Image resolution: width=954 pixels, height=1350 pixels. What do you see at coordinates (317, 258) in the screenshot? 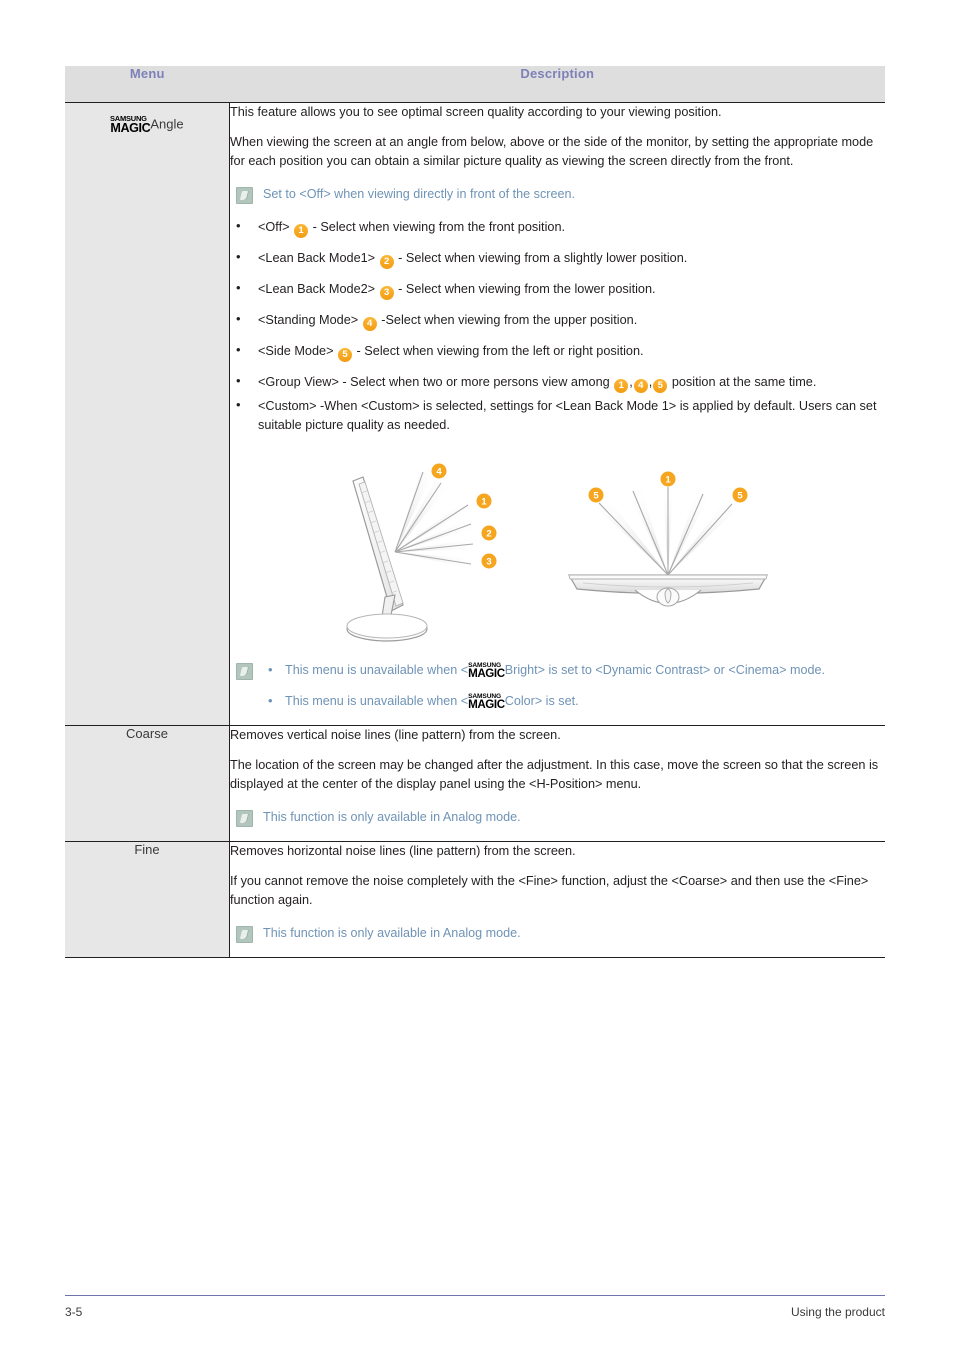
I see `mode-label: <Lean Back Mode1>` at bounding box center [317, 258].